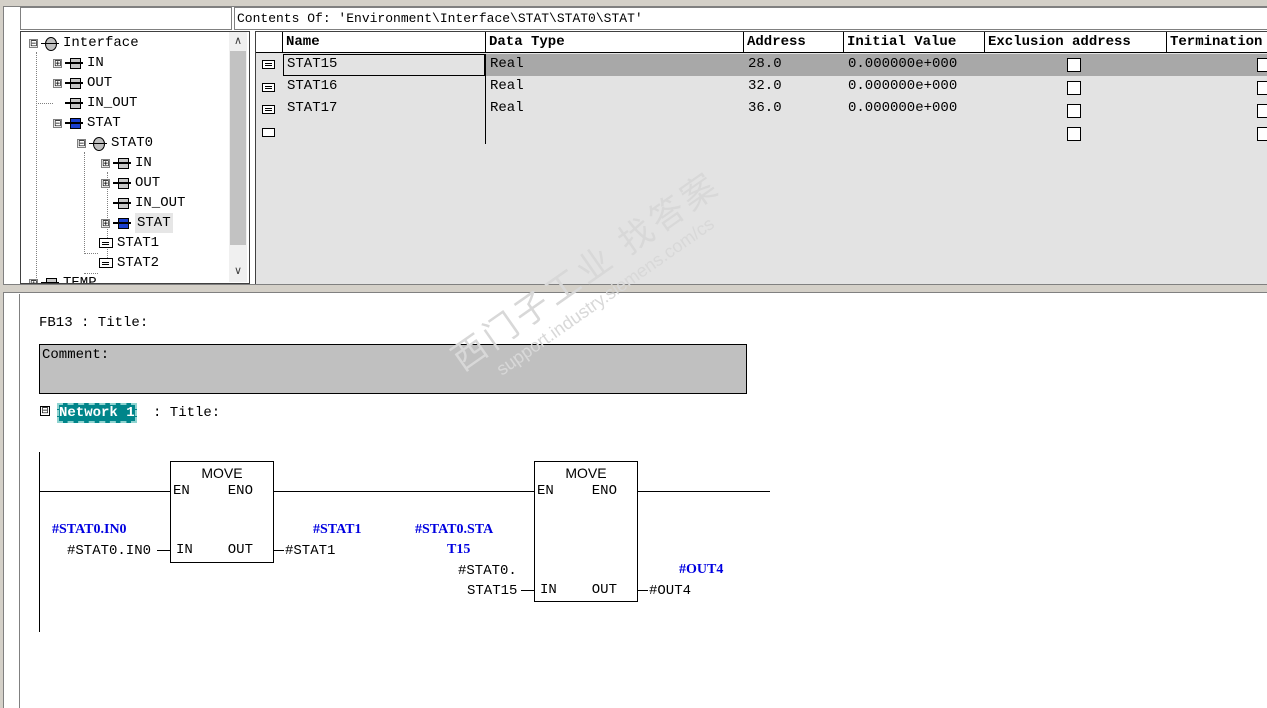 This screenshot has width=1267, height=708. I want to click on tree-item-label: Interface, so click(101, 43).